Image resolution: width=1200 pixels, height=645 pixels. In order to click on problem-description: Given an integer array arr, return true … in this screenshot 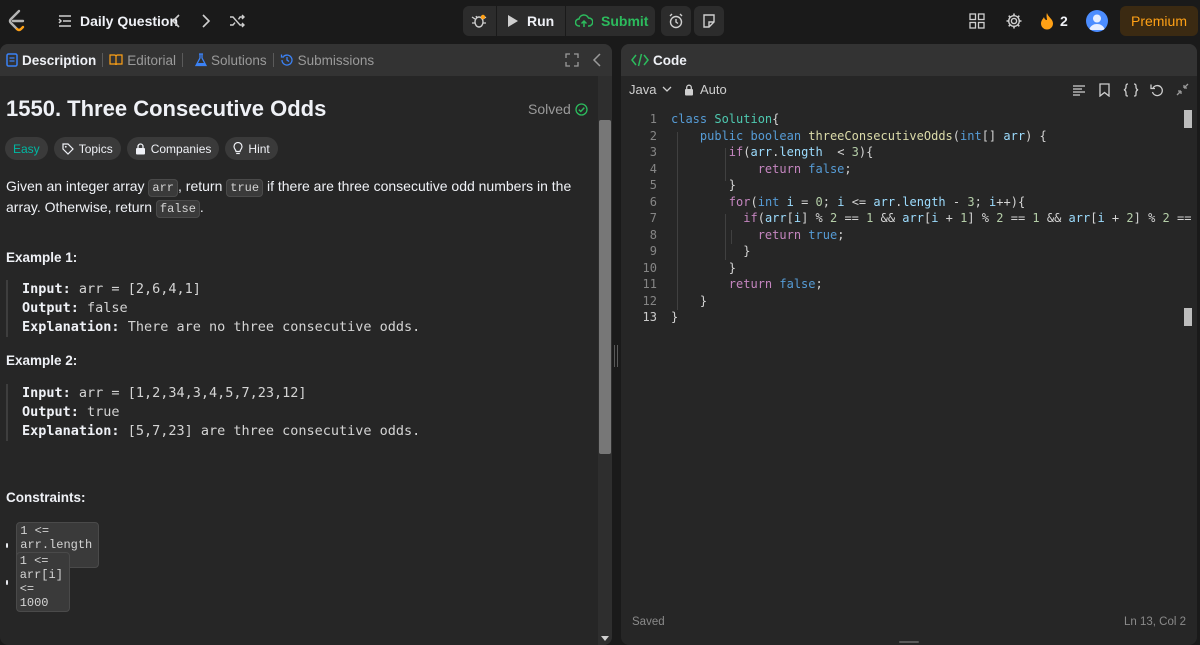, I will do `click(296, 198)`.